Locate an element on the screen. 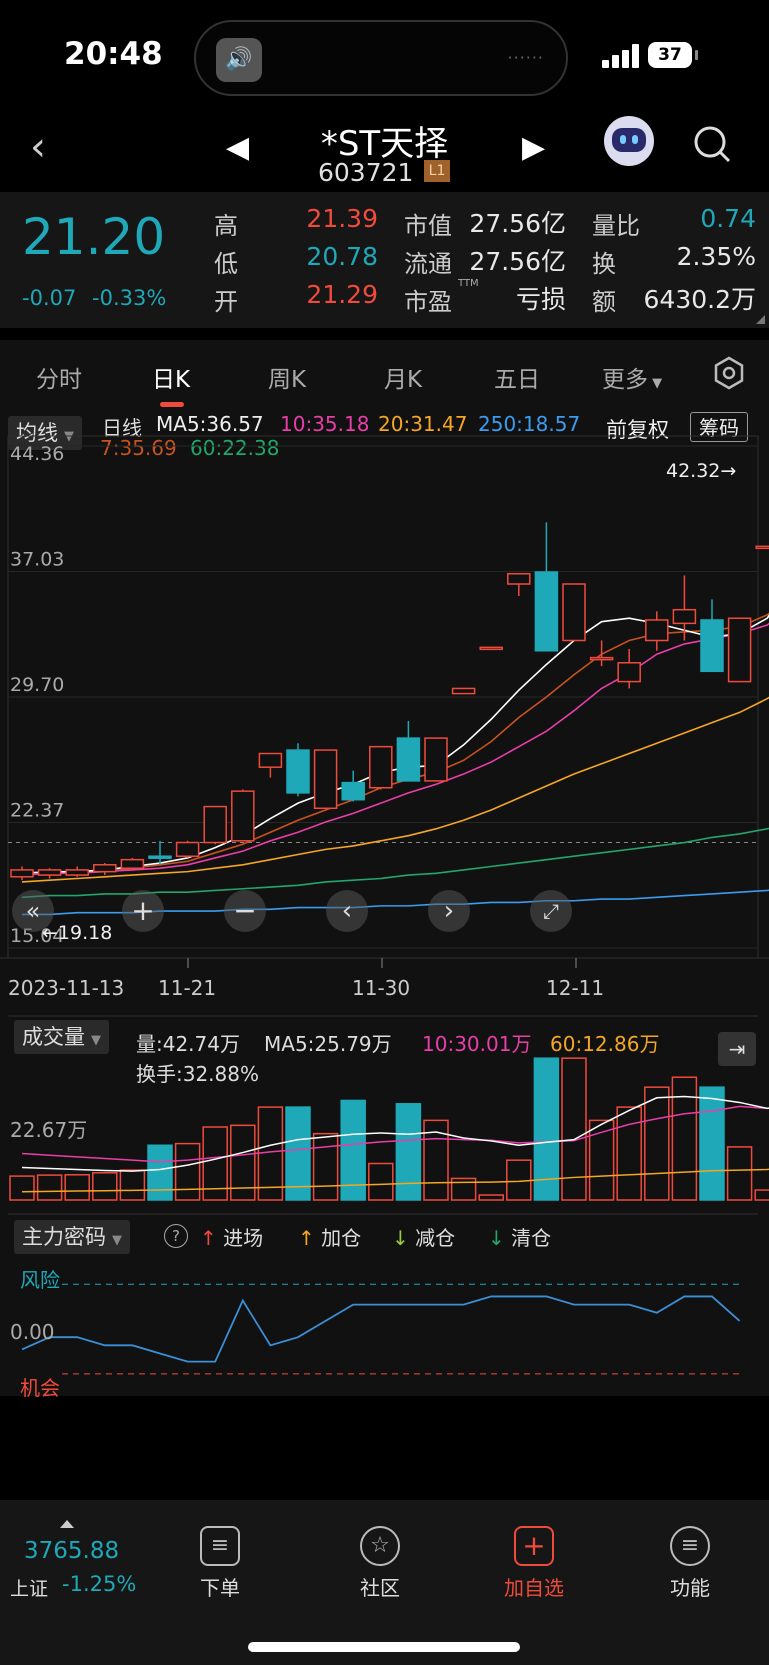 The height and width of the screenshot is (1665, 769). volume-ma5: MA5:25.79万 is located at coordinates (328, 1044).